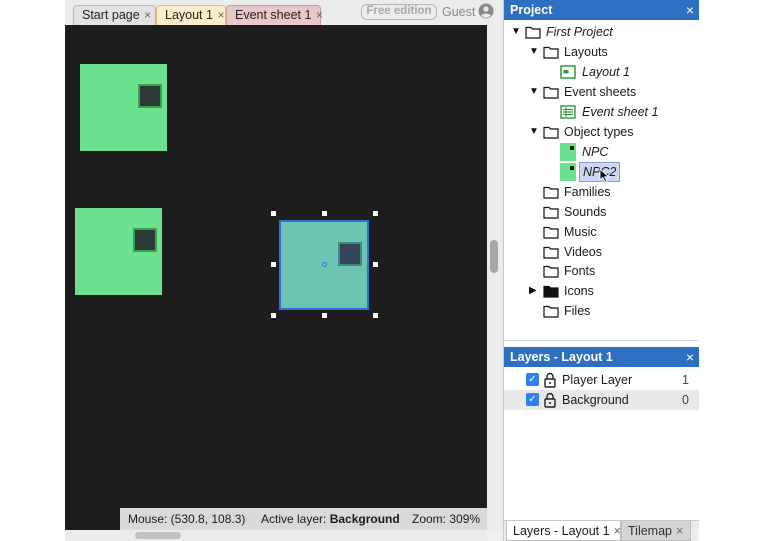 The width and height of the screenshot is (763, 541). I want to click on tree-item-music: Music, so click(601, 232).